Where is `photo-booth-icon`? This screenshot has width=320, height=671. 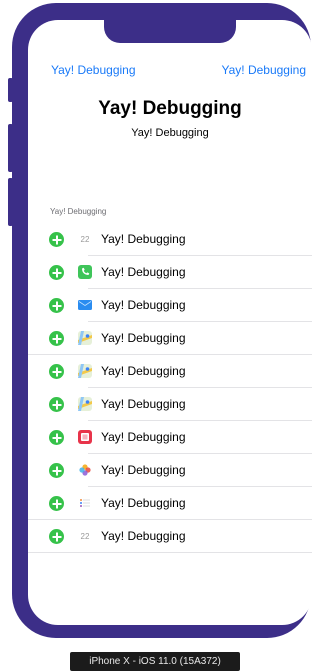 photo-booth-icon is located at coordinates (85, 437).